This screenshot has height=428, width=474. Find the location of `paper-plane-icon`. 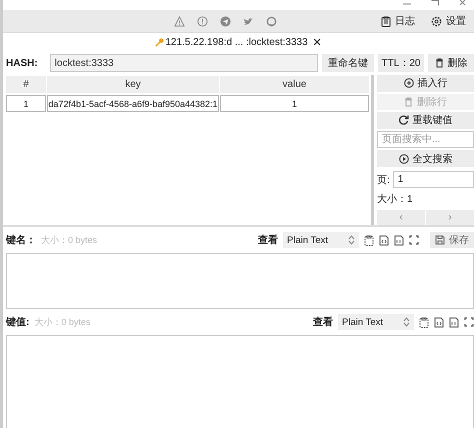

paper-plane-icon is located at coordinates (225, 21).